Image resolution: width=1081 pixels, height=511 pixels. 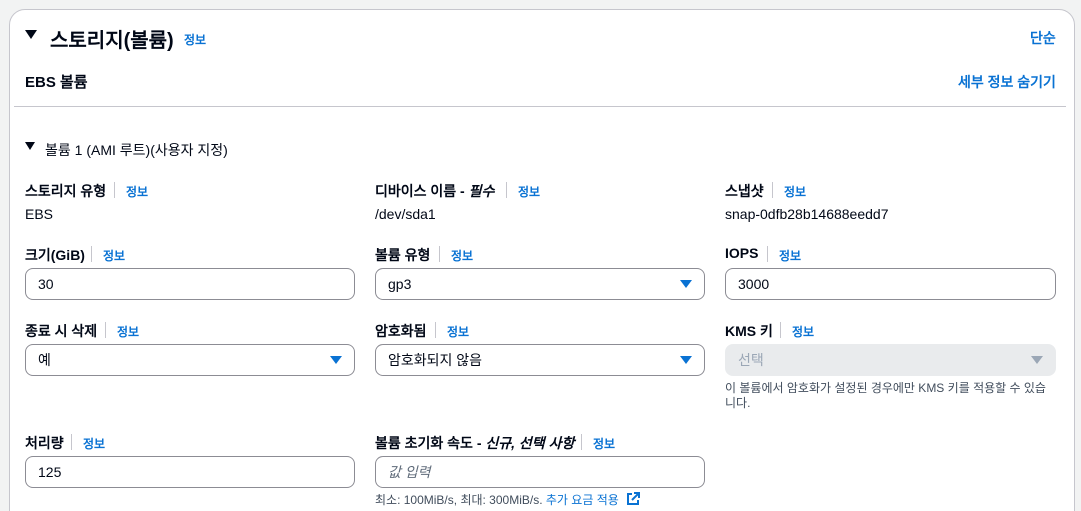 I want to click on storage-type-info-link: 정보, so click(x=137, y=191).